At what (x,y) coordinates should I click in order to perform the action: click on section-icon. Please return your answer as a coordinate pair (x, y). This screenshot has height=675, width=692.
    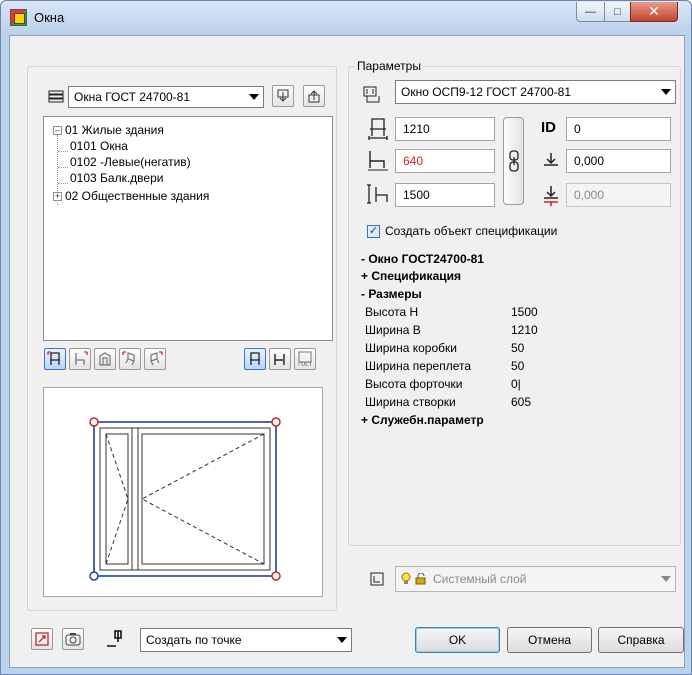
    Looking at the image, I should click on (279, 359).